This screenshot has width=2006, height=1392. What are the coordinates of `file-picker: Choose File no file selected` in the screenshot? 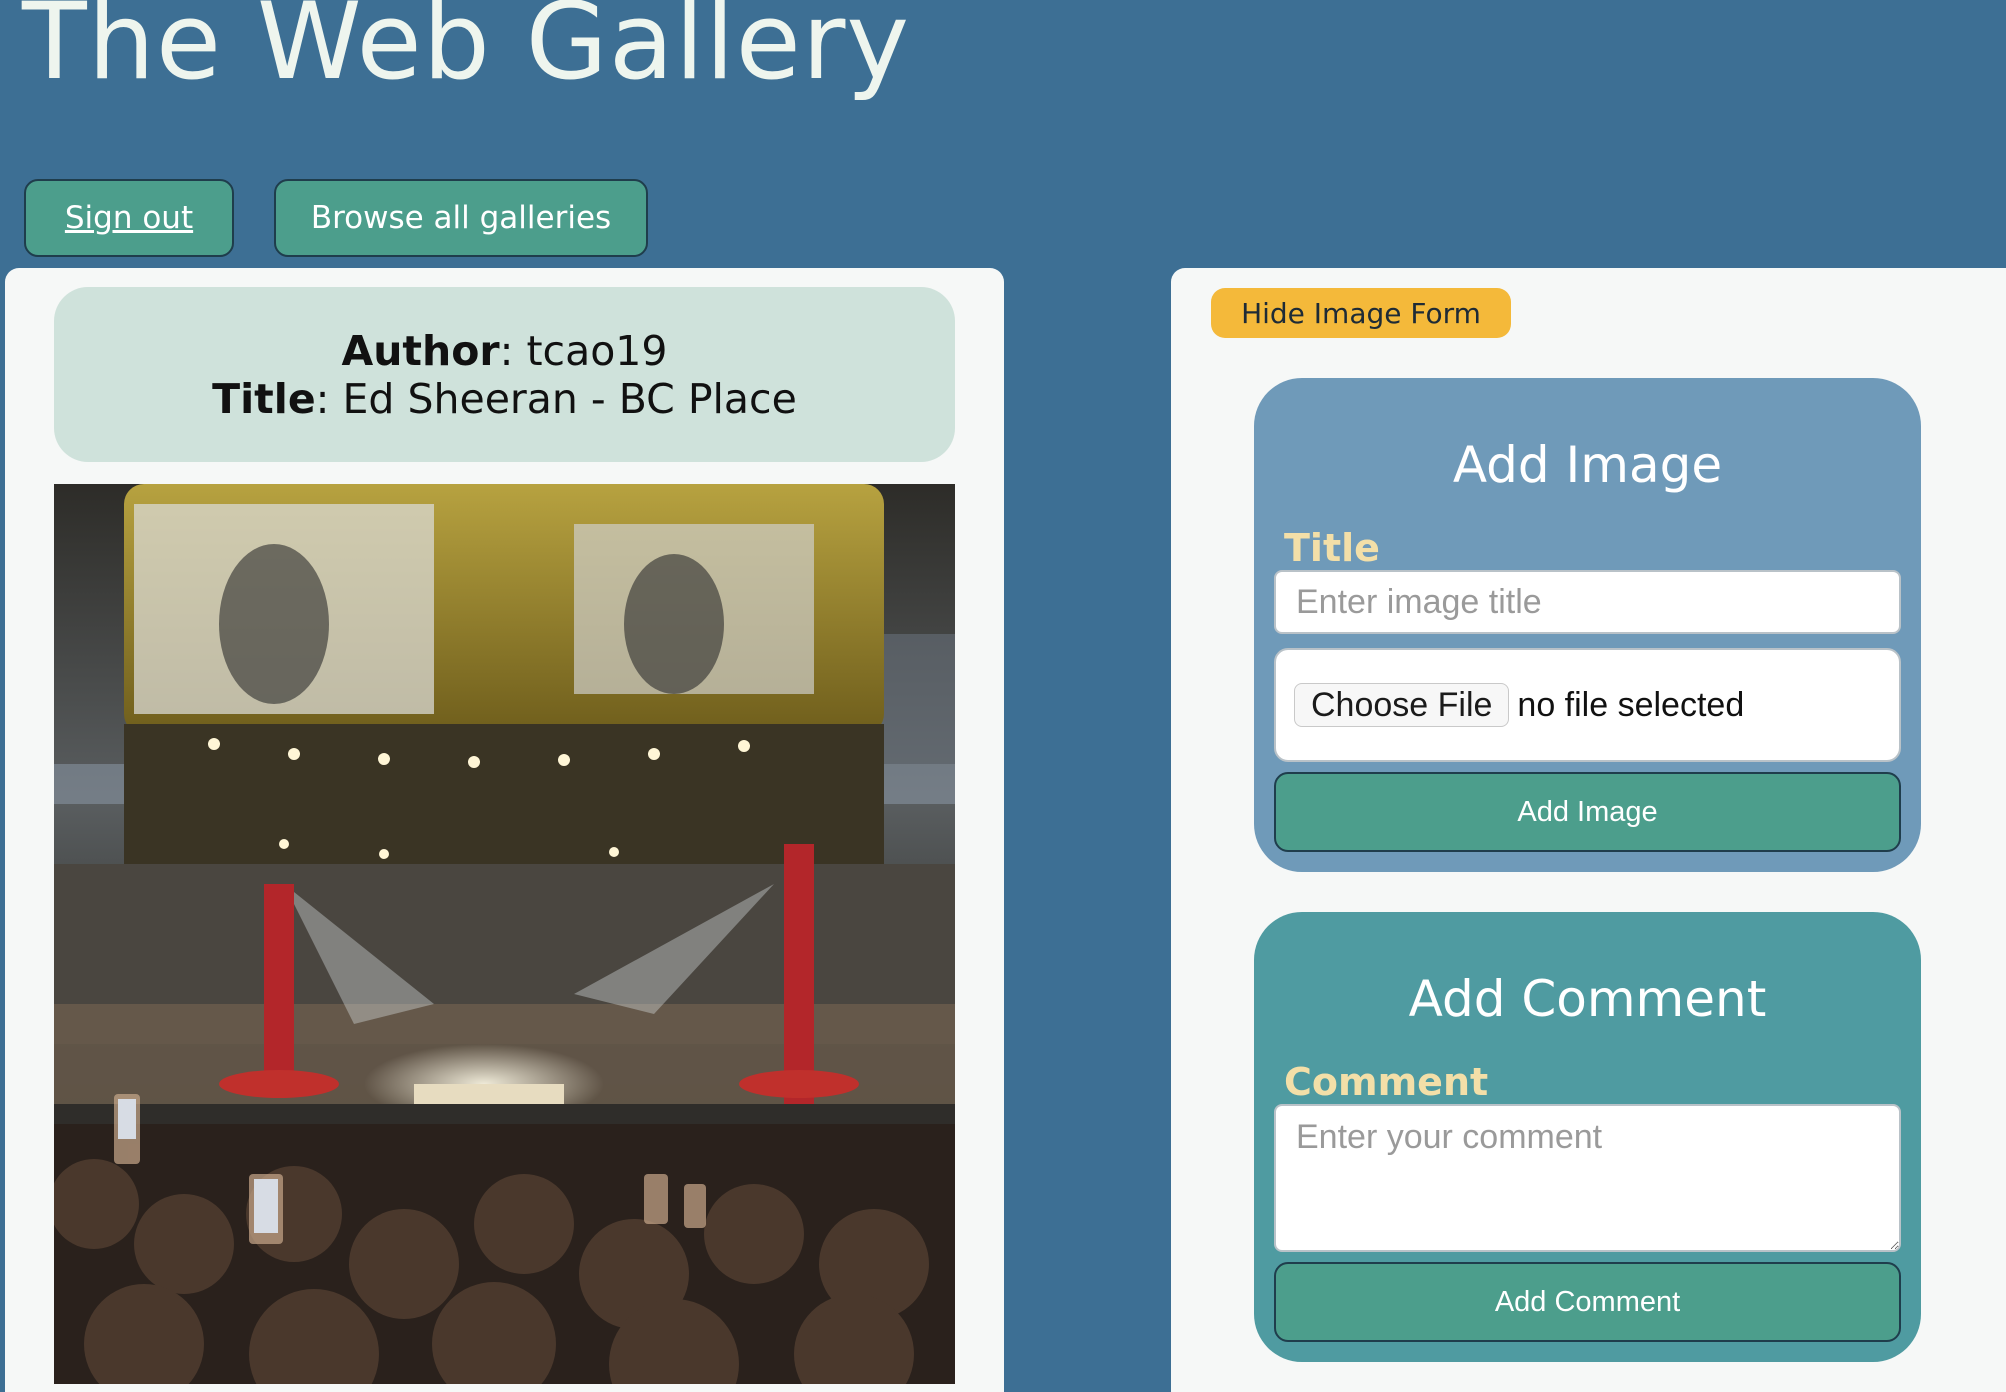 It's located at (1587, 705).